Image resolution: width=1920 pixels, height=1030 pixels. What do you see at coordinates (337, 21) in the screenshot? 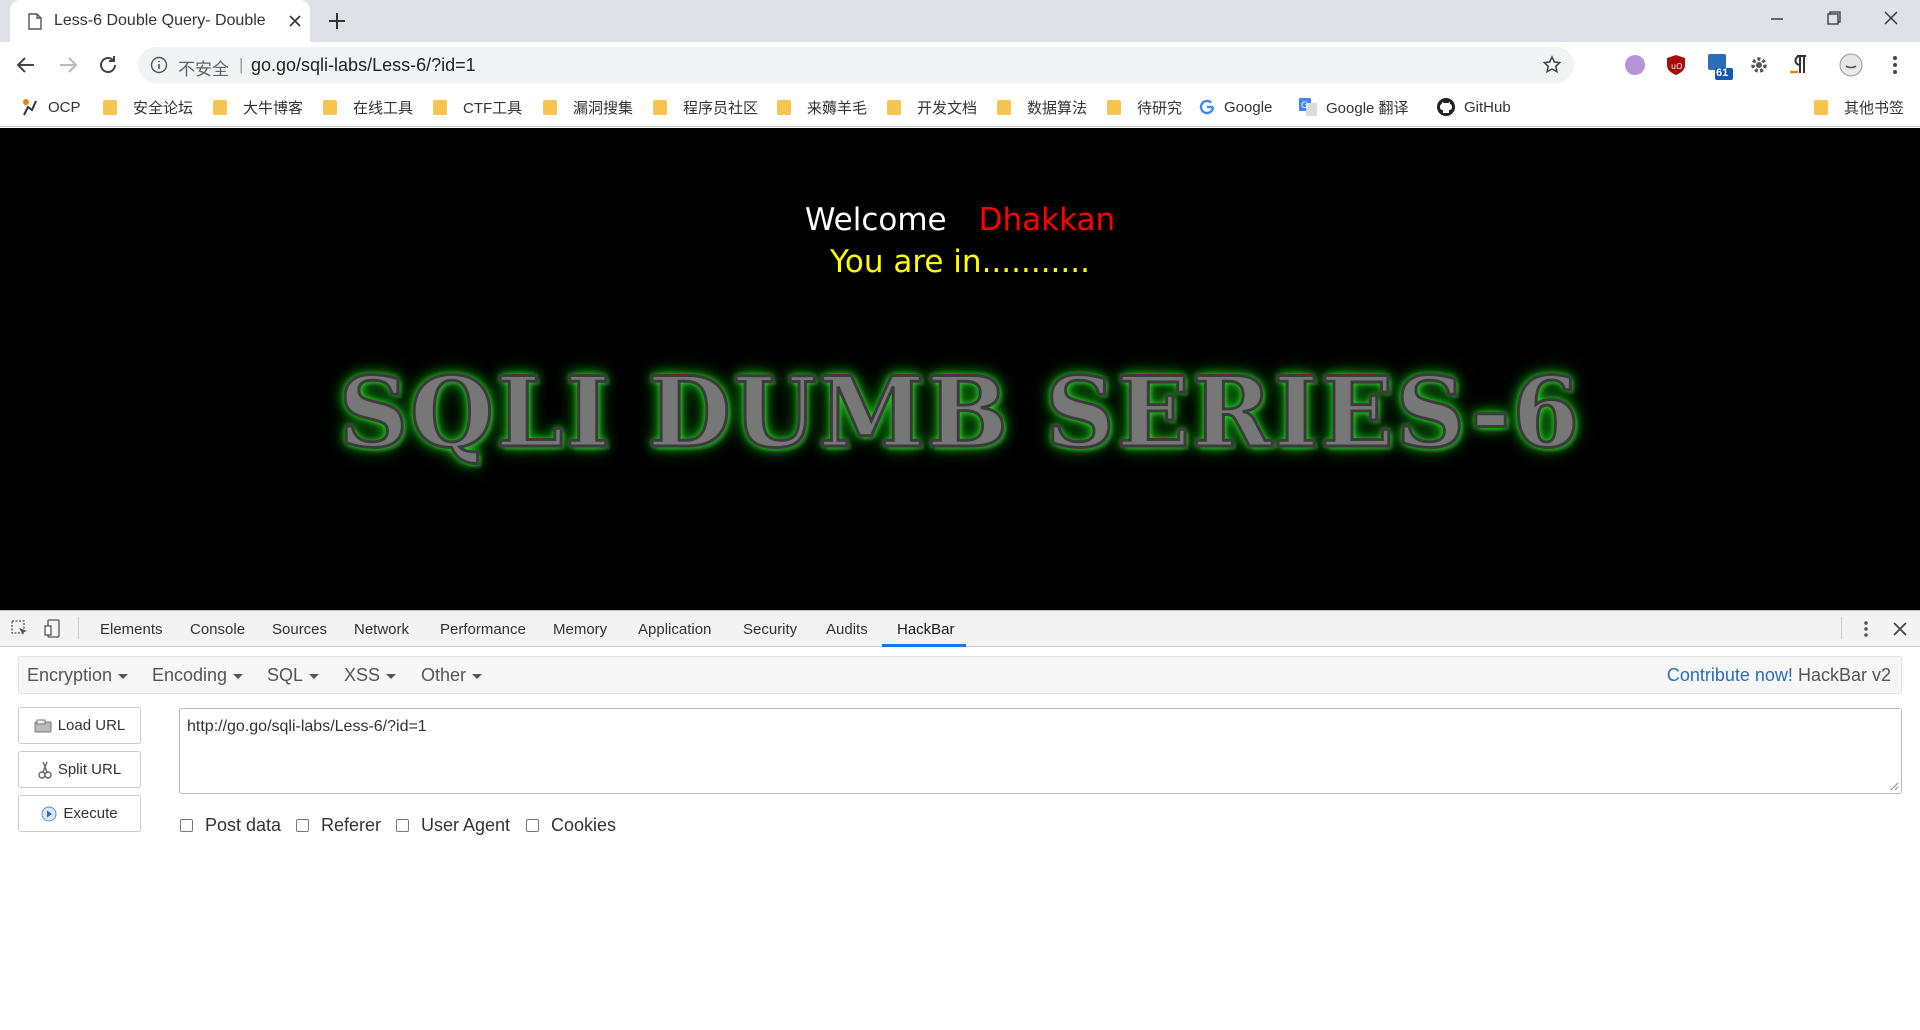
I see `new-tab-icon` at bounding box center [337, 21].